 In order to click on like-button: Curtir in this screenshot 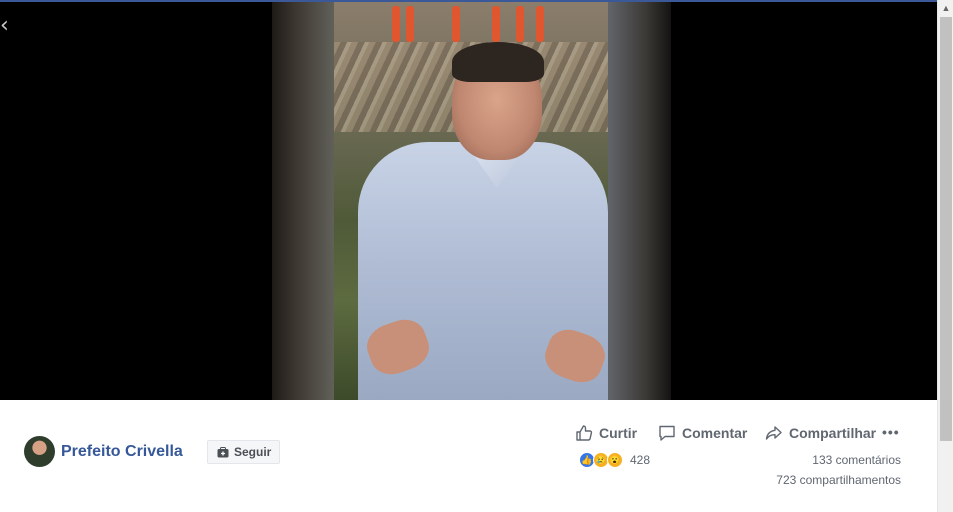, I will do `click(606, 433)`.